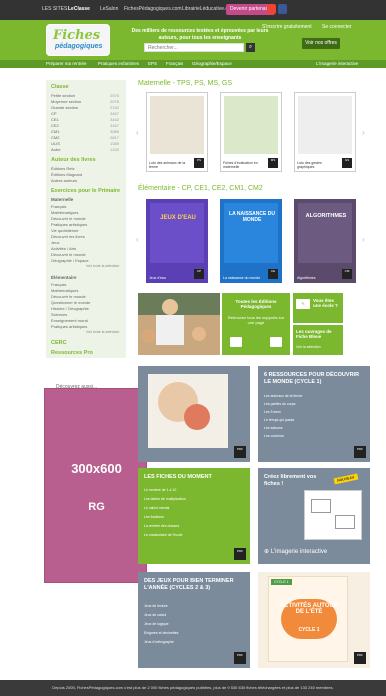 The width and height of the screenshot is (386, 696). What do you see at coordinates (78, 40) in the screenshot?
I see `site-logo: Fiches pédagogiques` at bounding box center [78, 40].